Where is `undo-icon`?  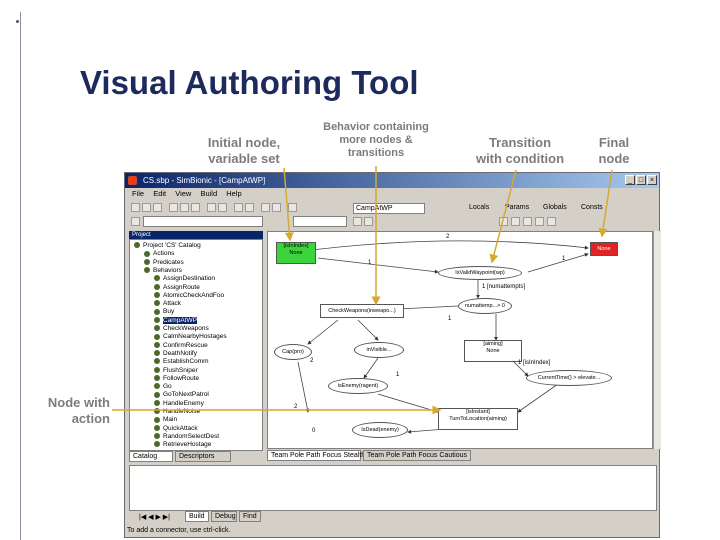 undo-icon is located at coordinates (211, 207).